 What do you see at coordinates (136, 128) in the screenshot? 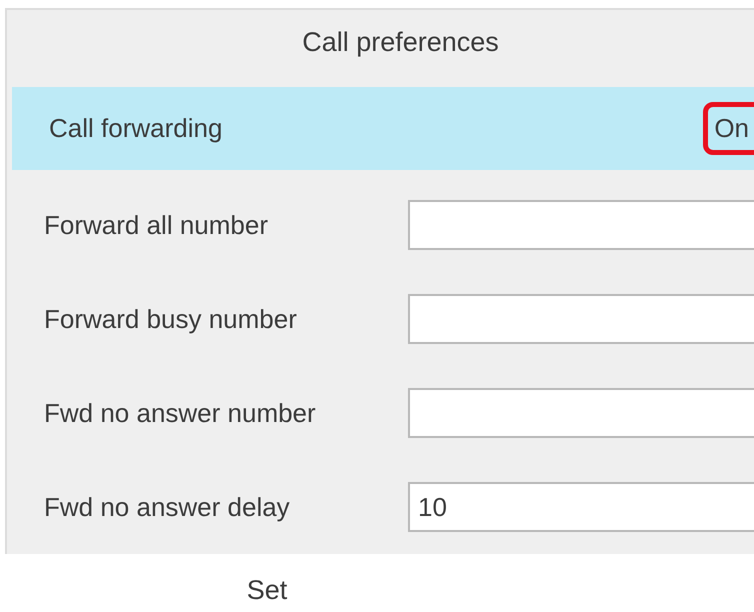
I see `setting-label: Call forwarding` at bounding box center [136, 128].